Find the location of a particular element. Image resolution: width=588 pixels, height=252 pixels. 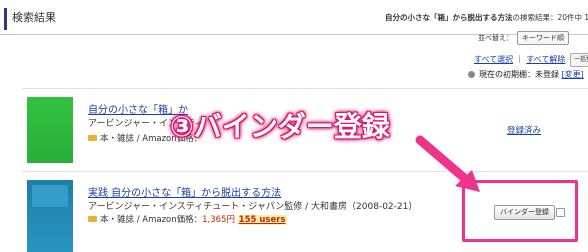

select-all-link: すべて選択 is located at coordinates (493, 59).